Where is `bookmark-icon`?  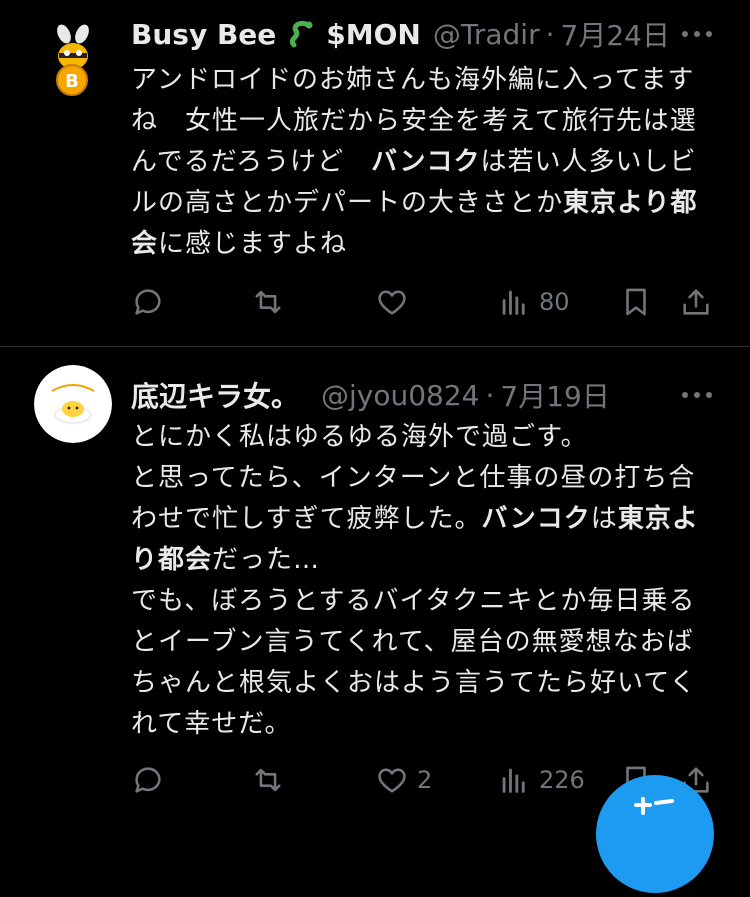
bookmark-icon is located at coordinates (636, 302).